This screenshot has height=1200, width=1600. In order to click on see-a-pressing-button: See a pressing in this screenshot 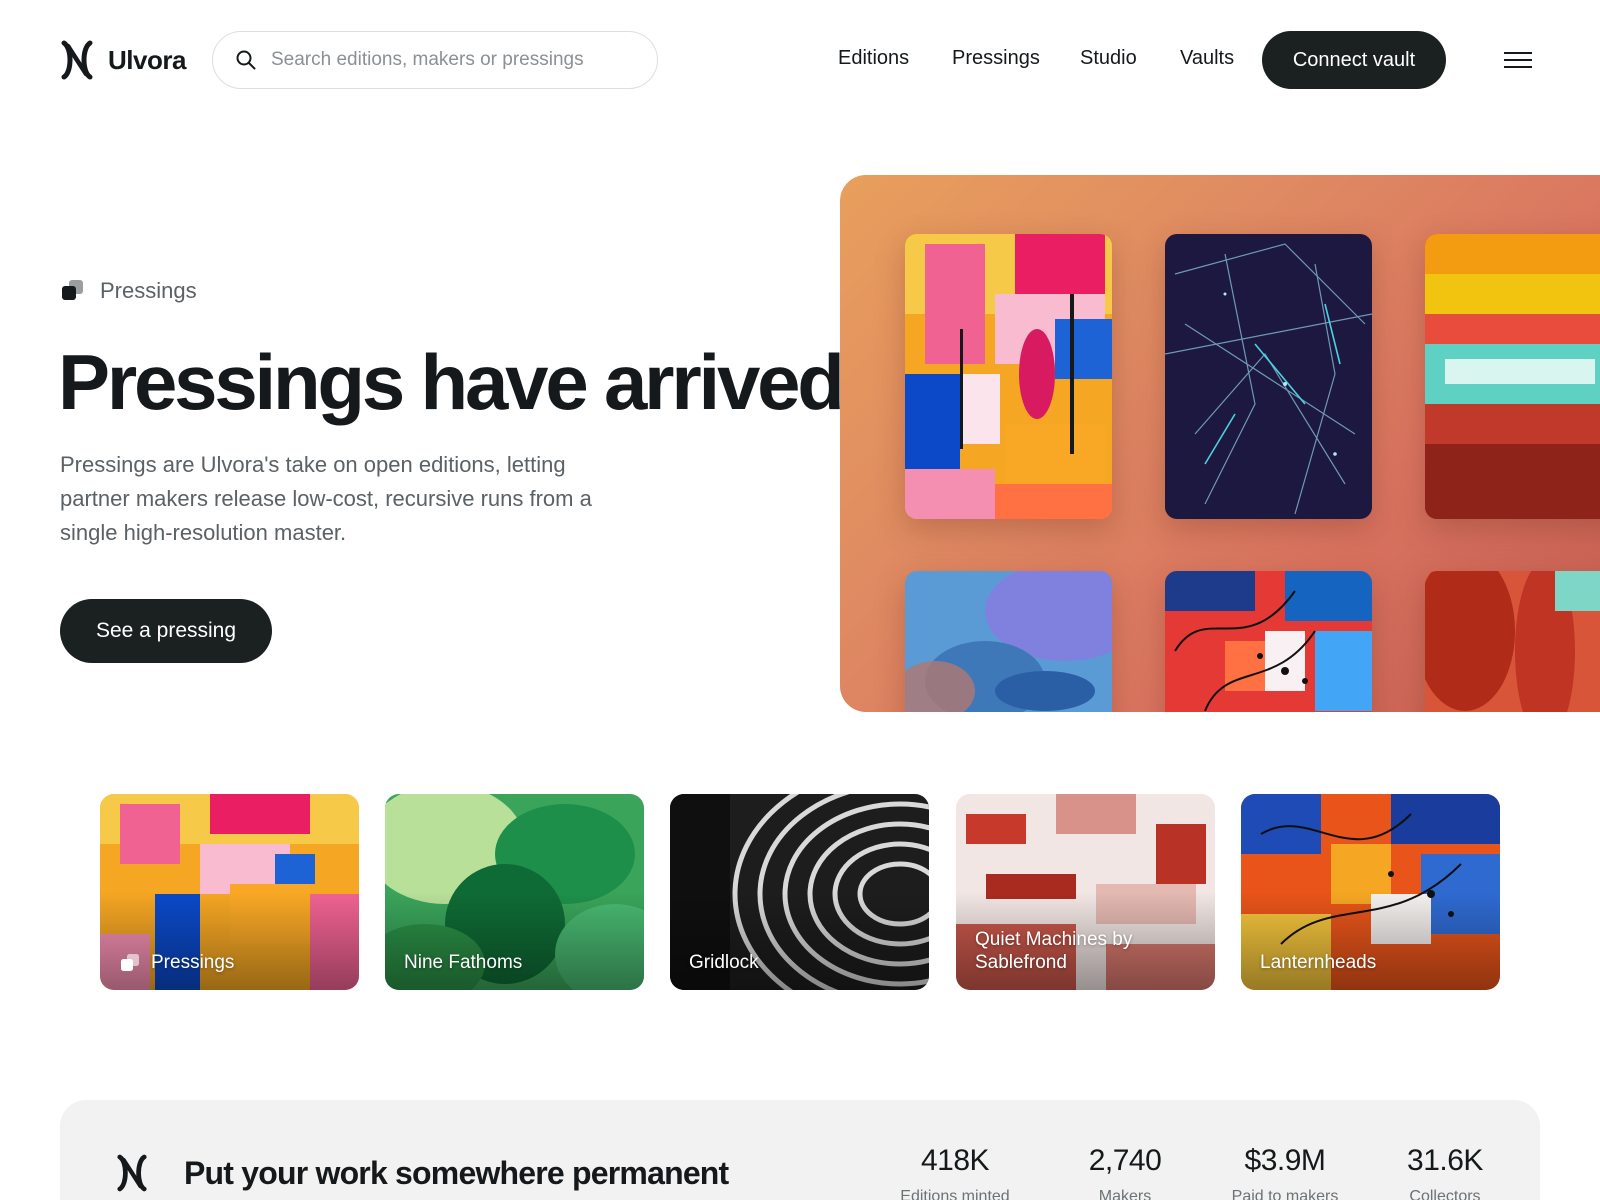, I will do `click(166, 631)`.